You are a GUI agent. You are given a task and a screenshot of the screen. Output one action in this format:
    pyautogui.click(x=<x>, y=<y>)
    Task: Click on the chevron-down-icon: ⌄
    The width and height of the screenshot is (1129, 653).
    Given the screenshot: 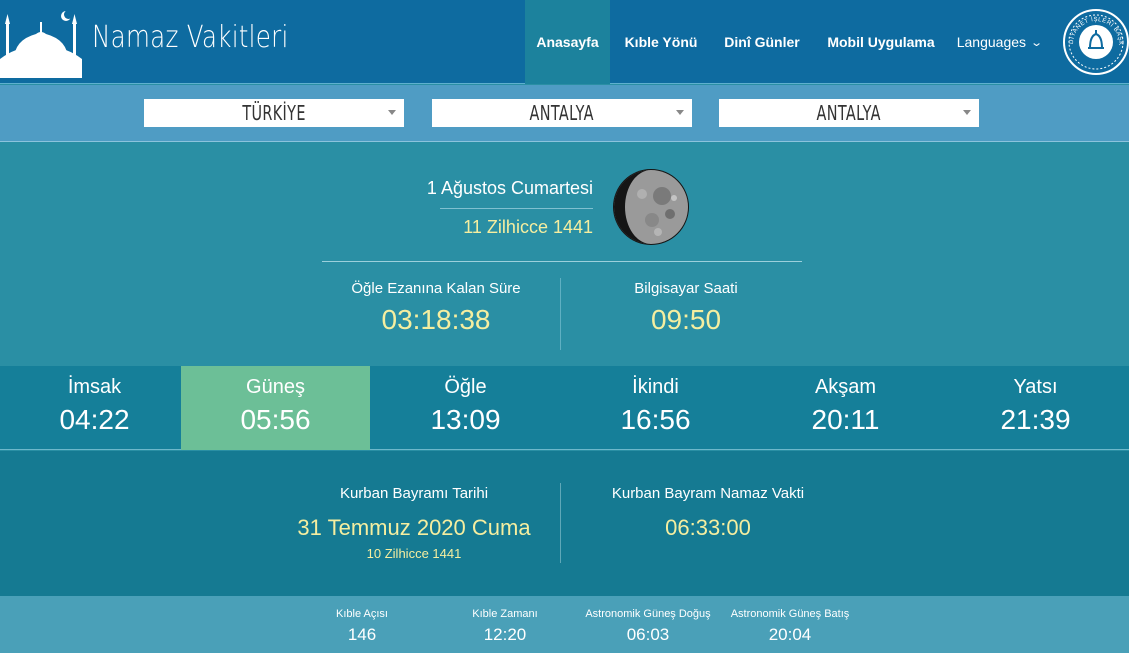 What is the action you would take?
    pyautogui.click(x=1037, y=42)
    